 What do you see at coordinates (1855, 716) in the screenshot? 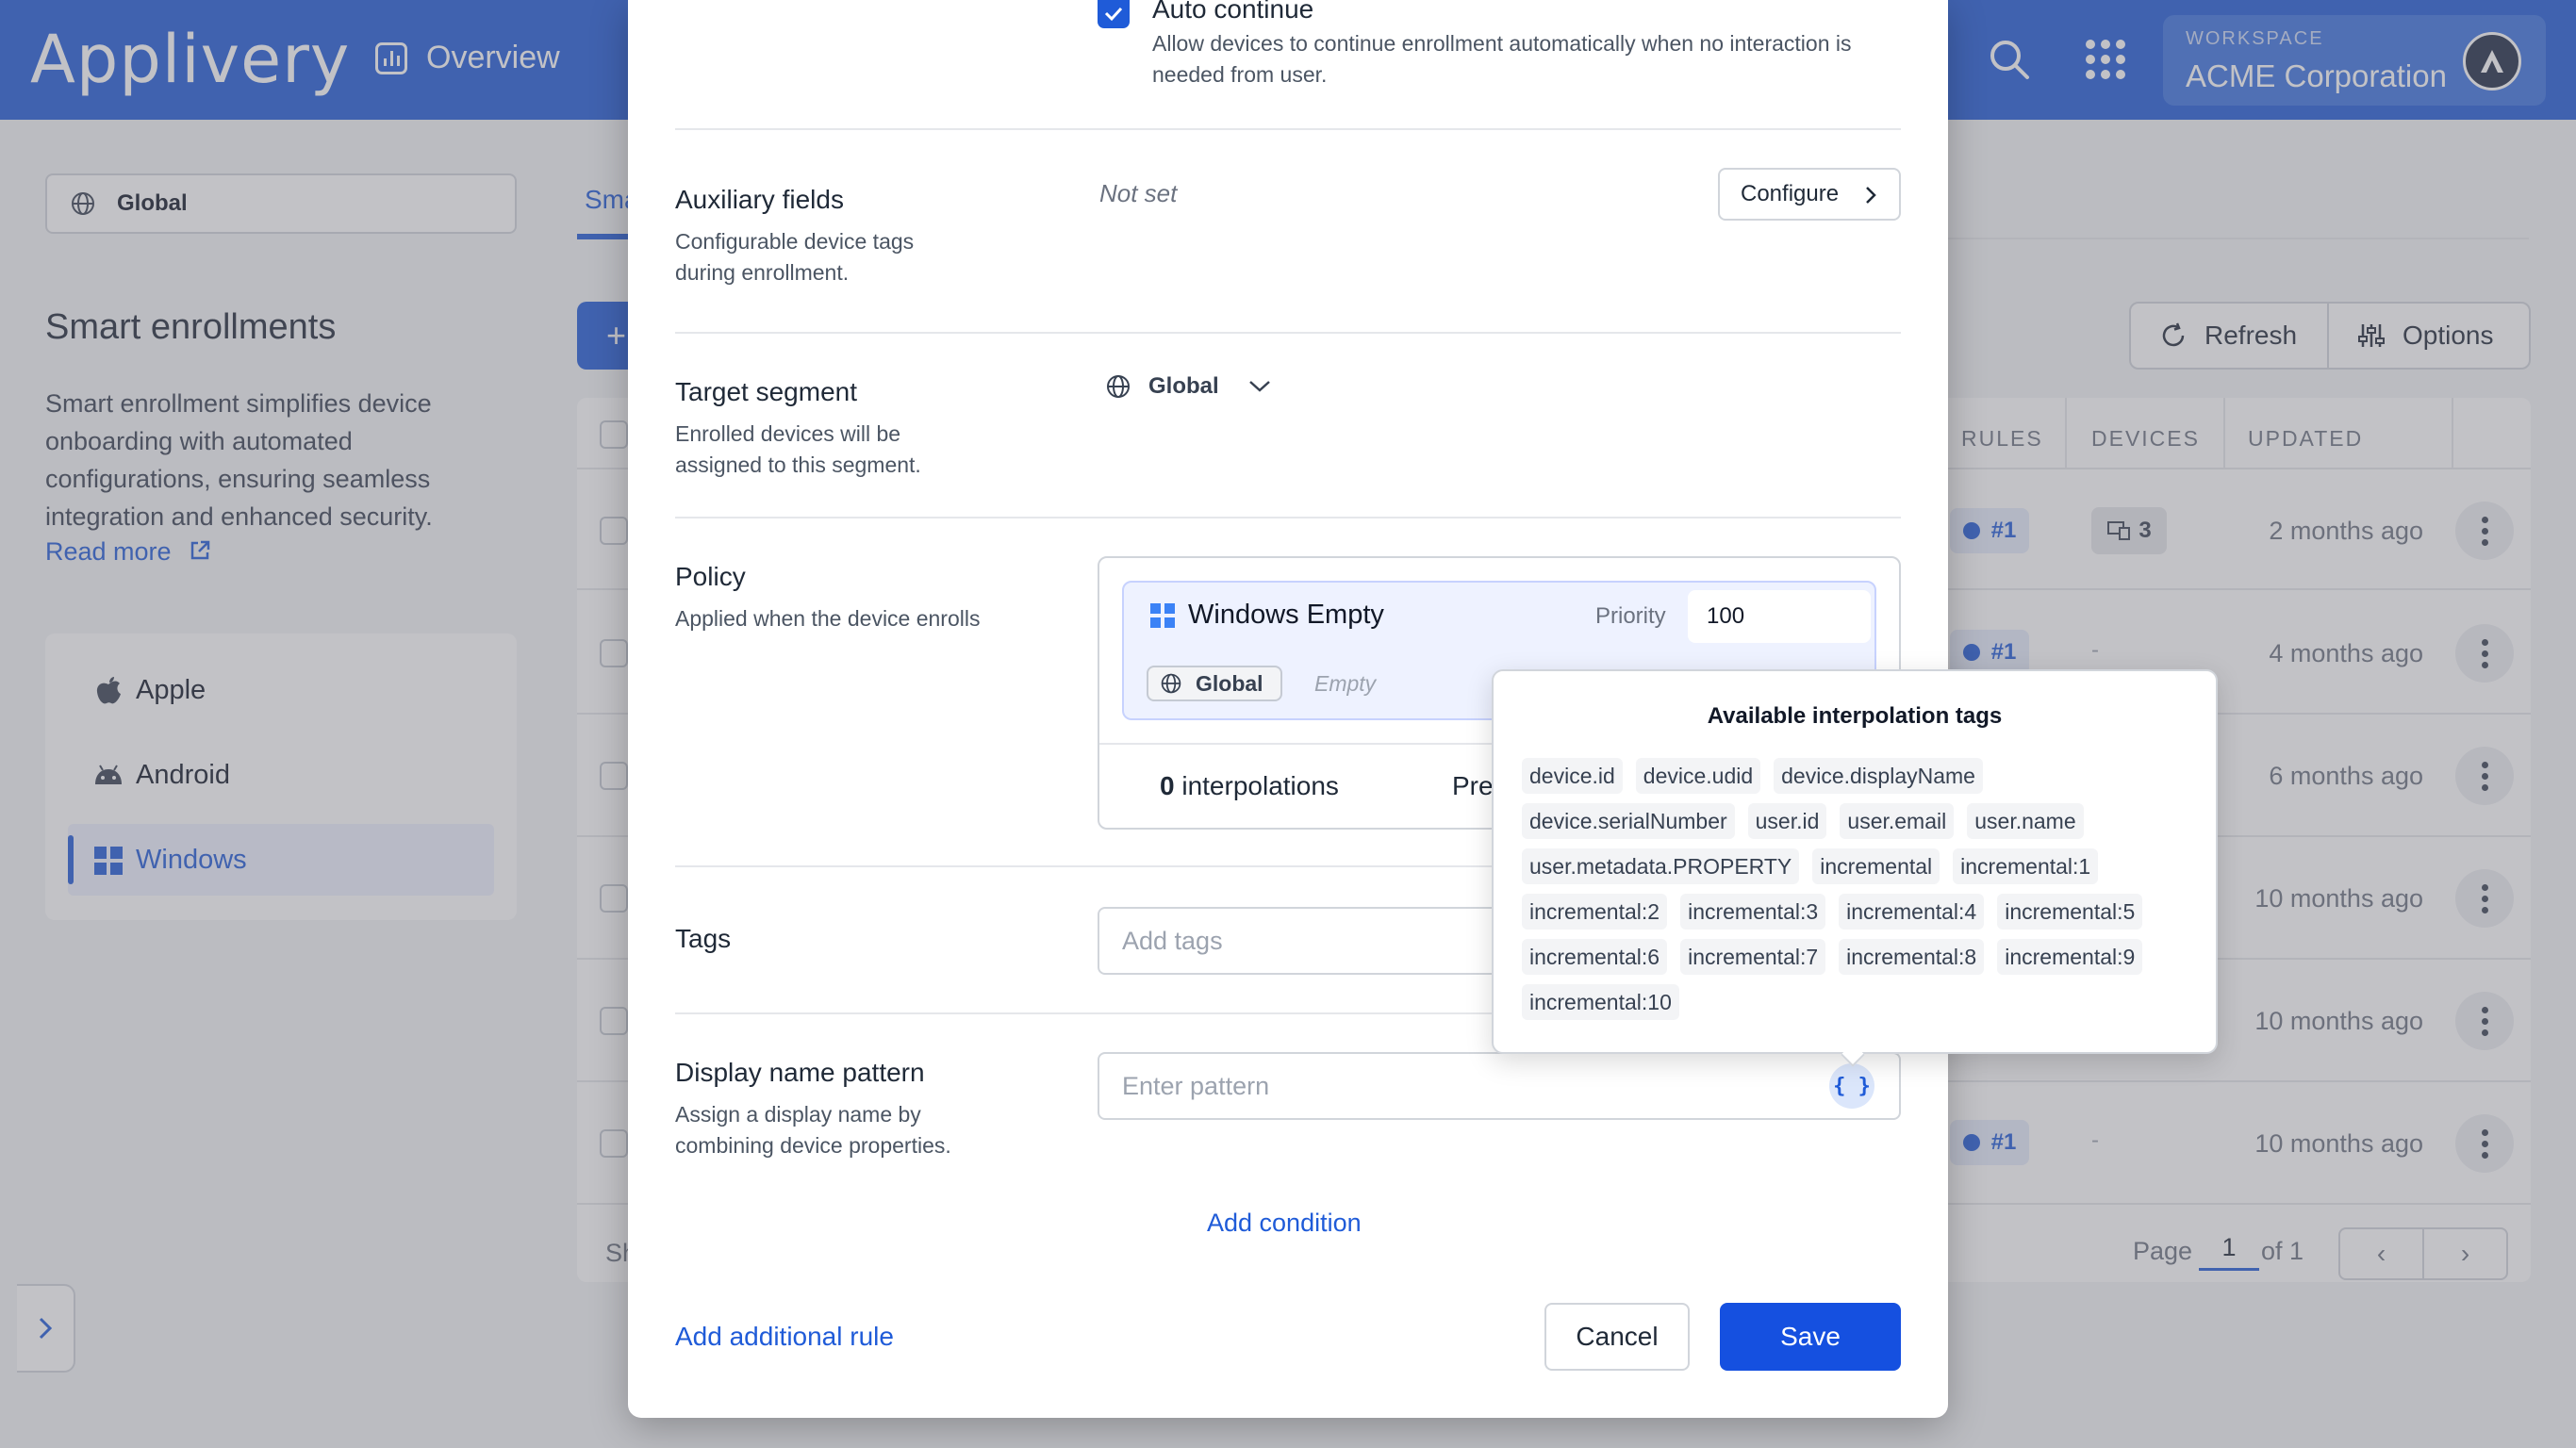
I see `popover-title: Available interpolation tags` at bounding box center [1855, 716].